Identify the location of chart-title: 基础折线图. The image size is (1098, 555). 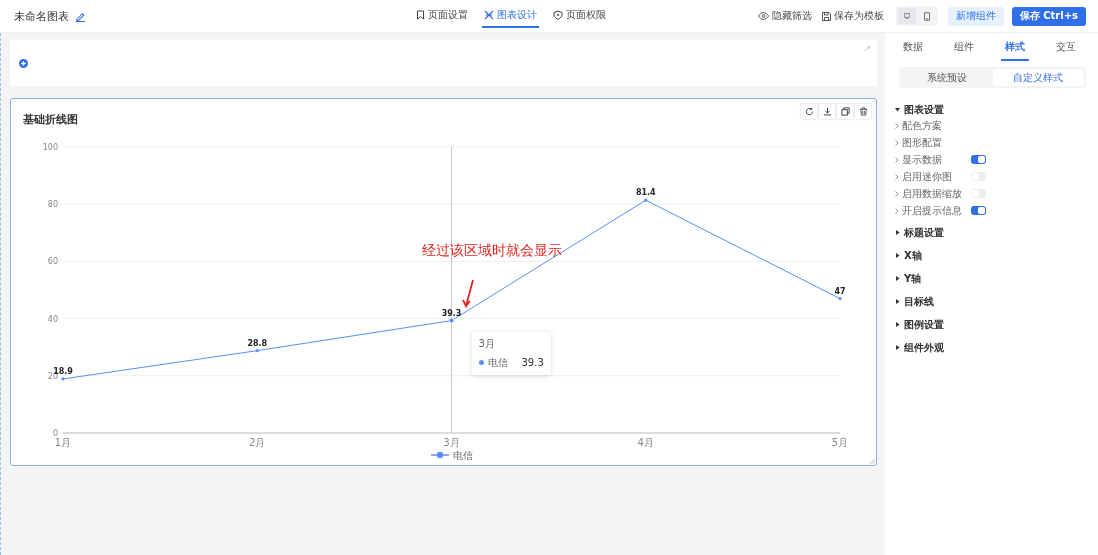
(50, 119).